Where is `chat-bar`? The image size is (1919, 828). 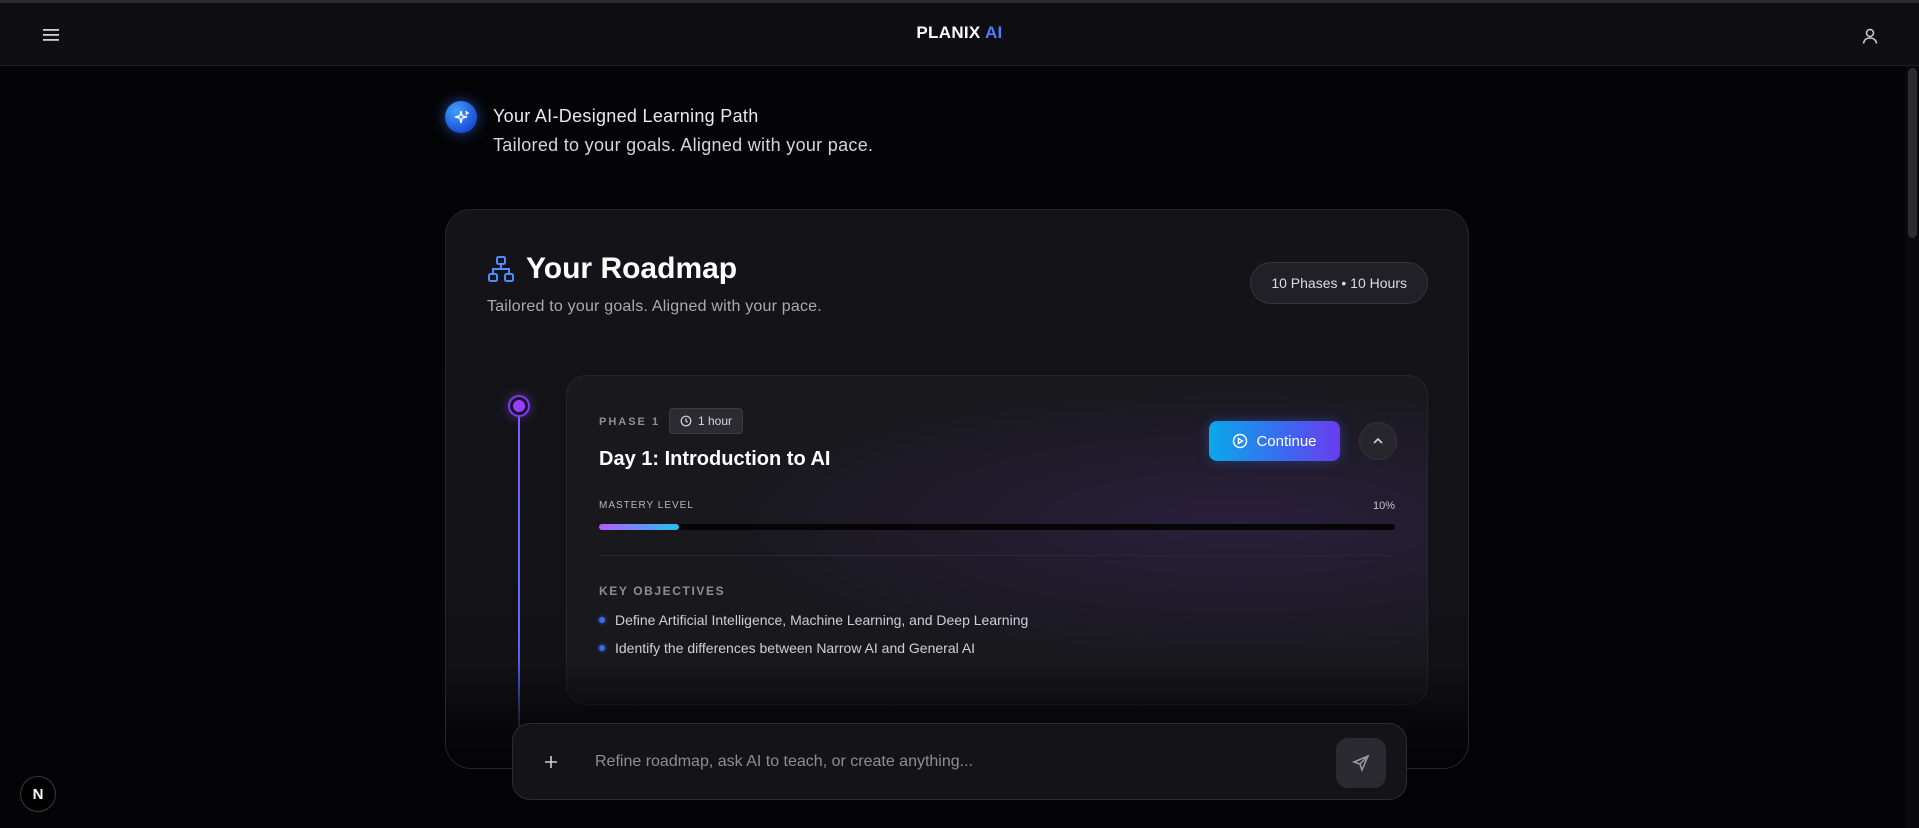 chat-bar is located at coordinates (959, 761).